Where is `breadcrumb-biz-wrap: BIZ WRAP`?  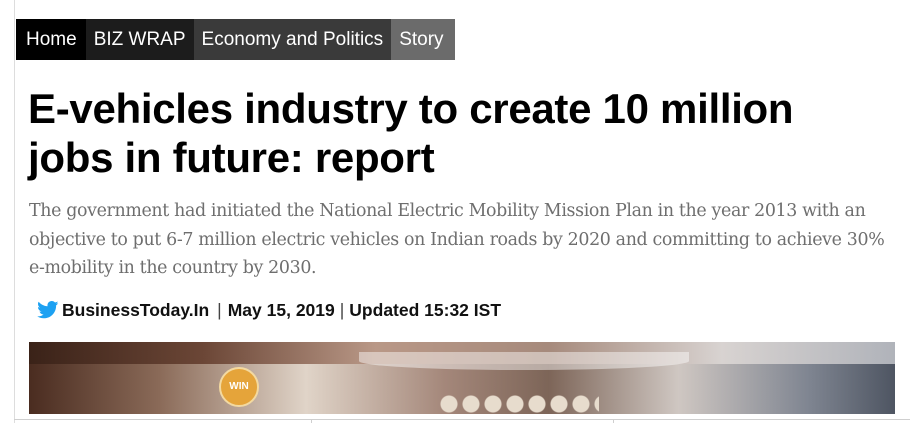
breadcrumb-biz-wrap: BIZ WRAP is located at coordinates (139, 39).